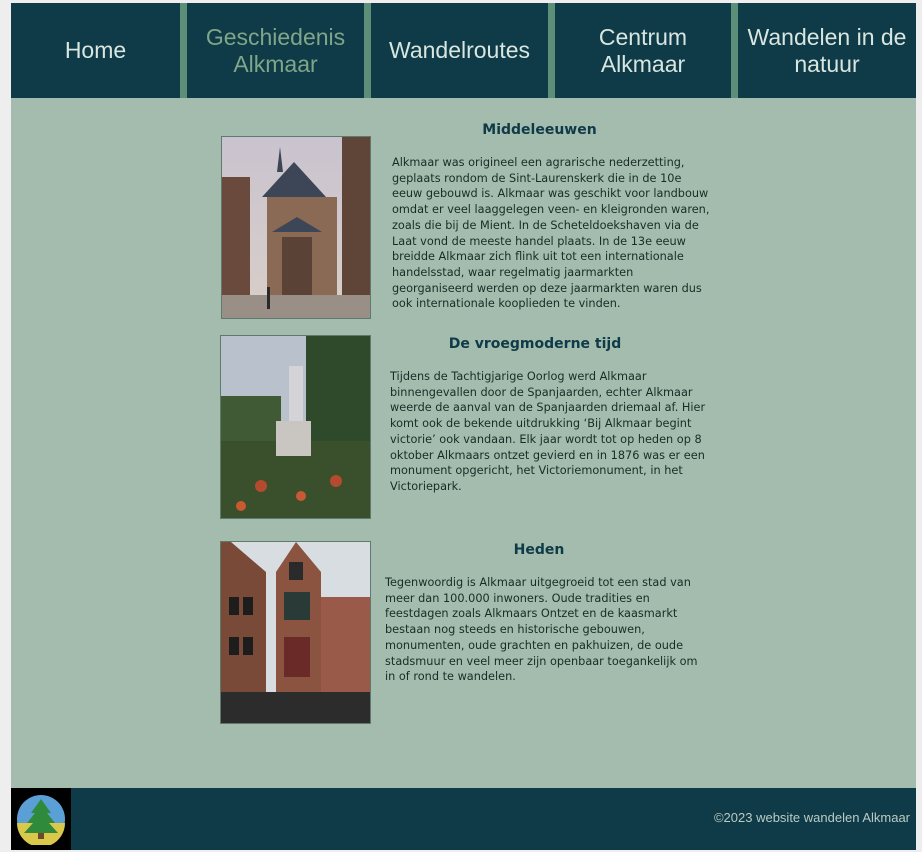 The image size is (922, 852). Describe the element at coordinates (275, 50) in the screenshot. I see `nav-item-geschiedenis: Geschiedenis Alkmaar` at that location.